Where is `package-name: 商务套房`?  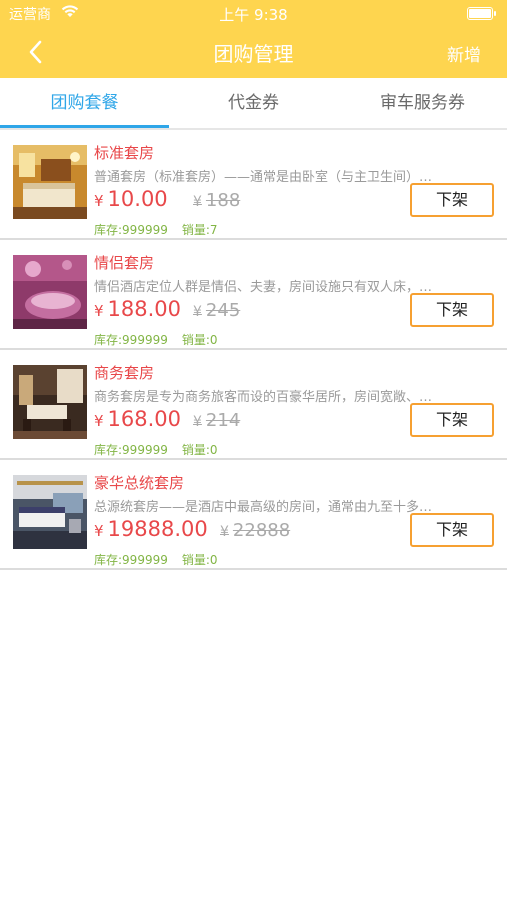
package-name: 商务套房 is located at coordinates (124, 373).